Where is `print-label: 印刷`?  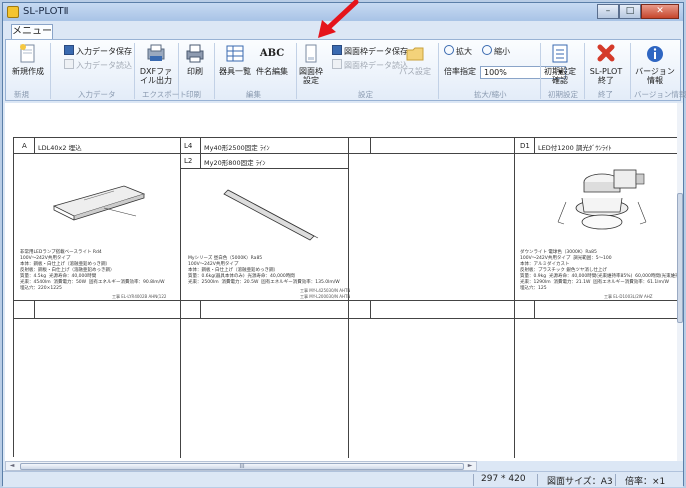 print-label: 印刷 is located at coordinates (195, 71).